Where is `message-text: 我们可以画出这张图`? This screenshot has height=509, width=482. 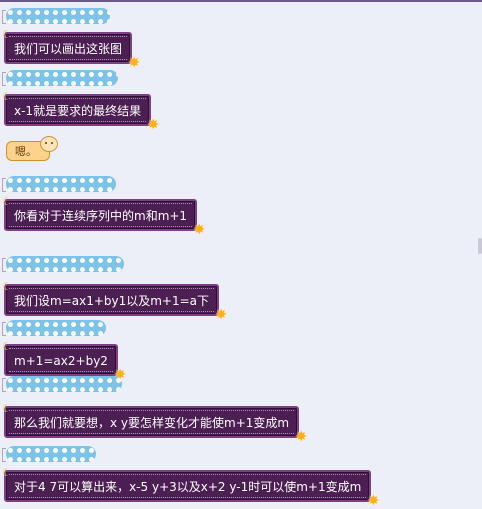 message-text: 我们可以画出这张图 is located at coordinates (68, 49).